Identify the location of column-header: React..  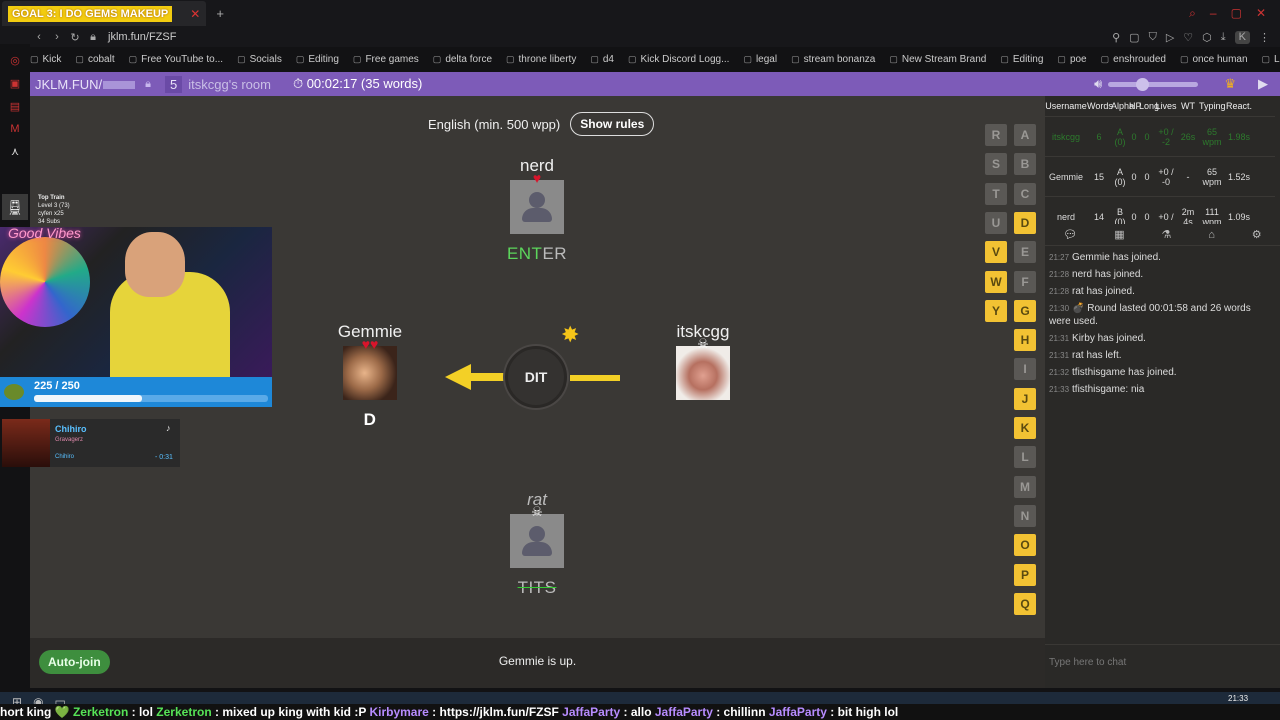
(1239, 106).